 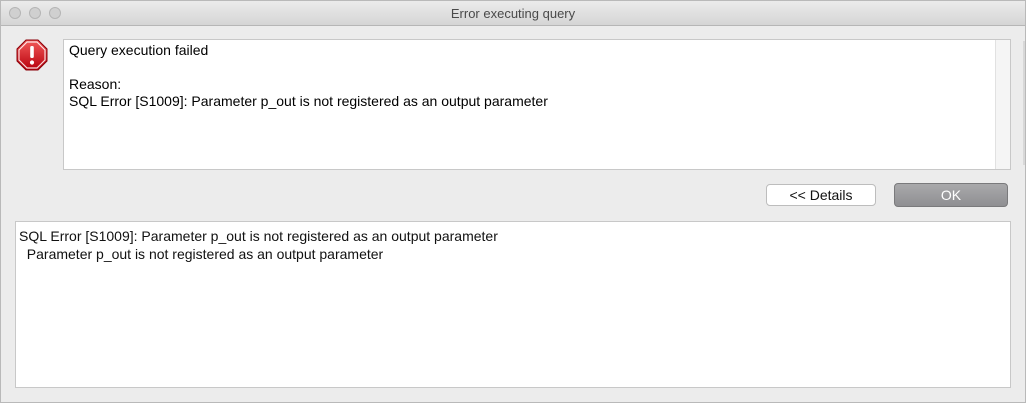 I want to click on window-title: Error executing query, so click(x=513, y=13).